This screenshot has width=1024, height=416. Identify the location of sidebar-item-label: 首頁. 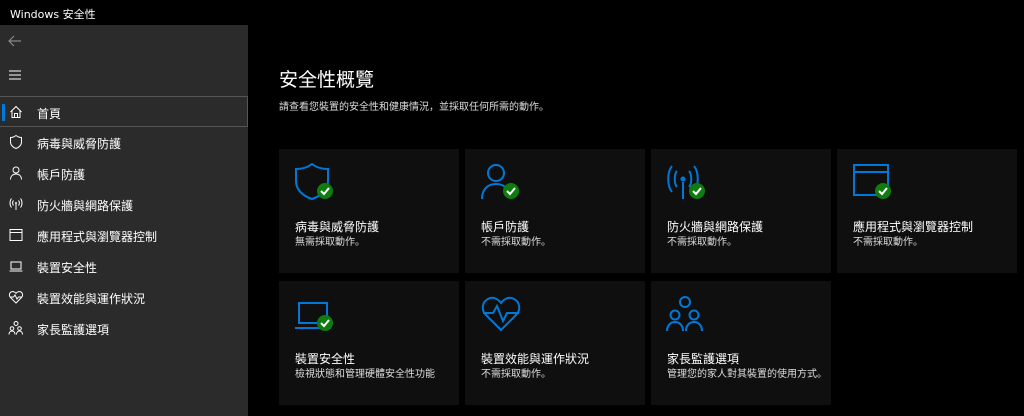
(49, 114).